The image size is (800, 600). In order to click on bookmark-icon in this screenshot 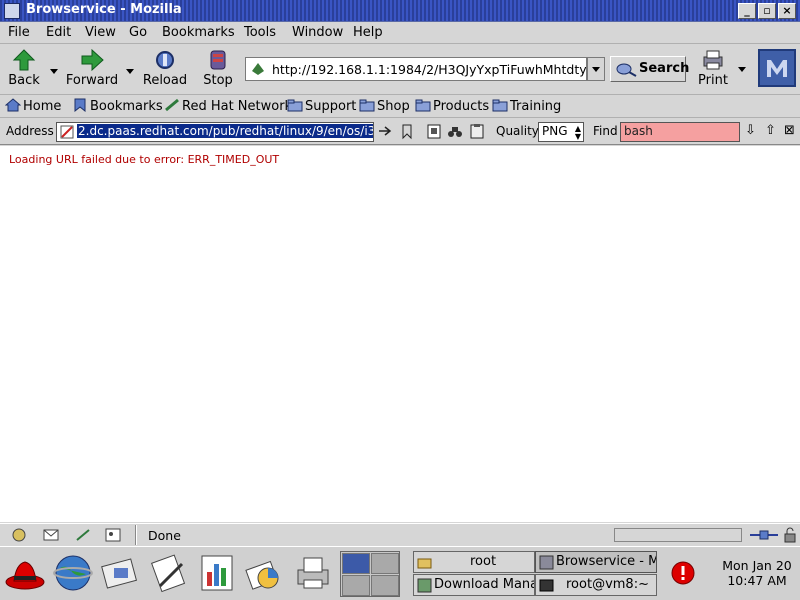, I will do `click(407, 131)`.